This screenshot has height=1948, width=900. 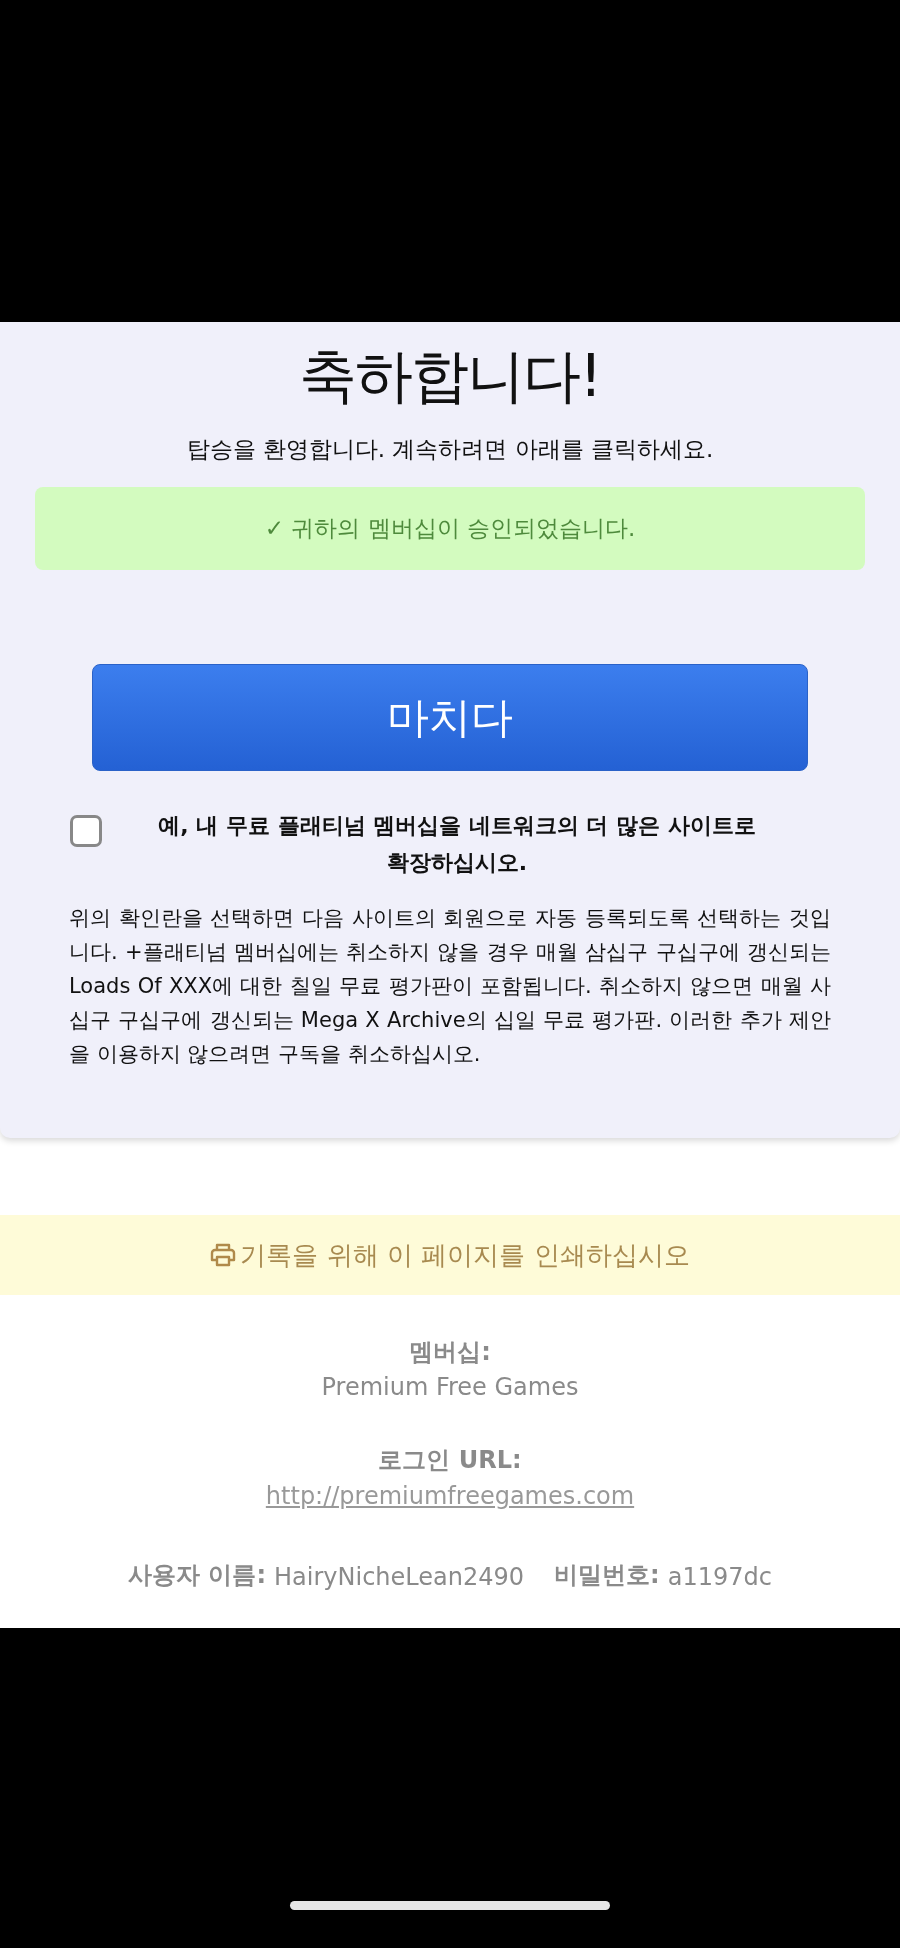 What do you see at coordinates (399, 1577) in the screenshot?
I see `credential-value: HairyNicheLean2490` at bounding box center [399, 1577].